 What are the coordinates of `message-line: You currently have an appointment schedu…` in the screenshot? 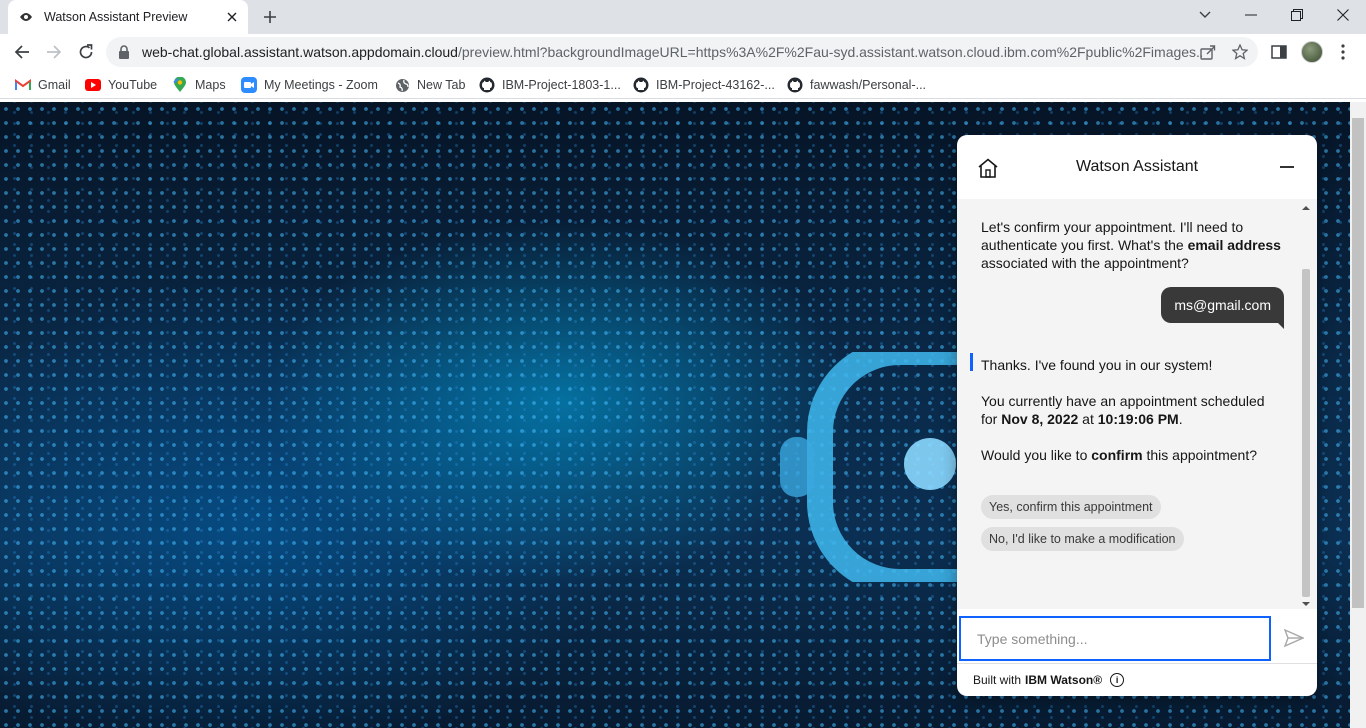 It's located at (1123, 401).